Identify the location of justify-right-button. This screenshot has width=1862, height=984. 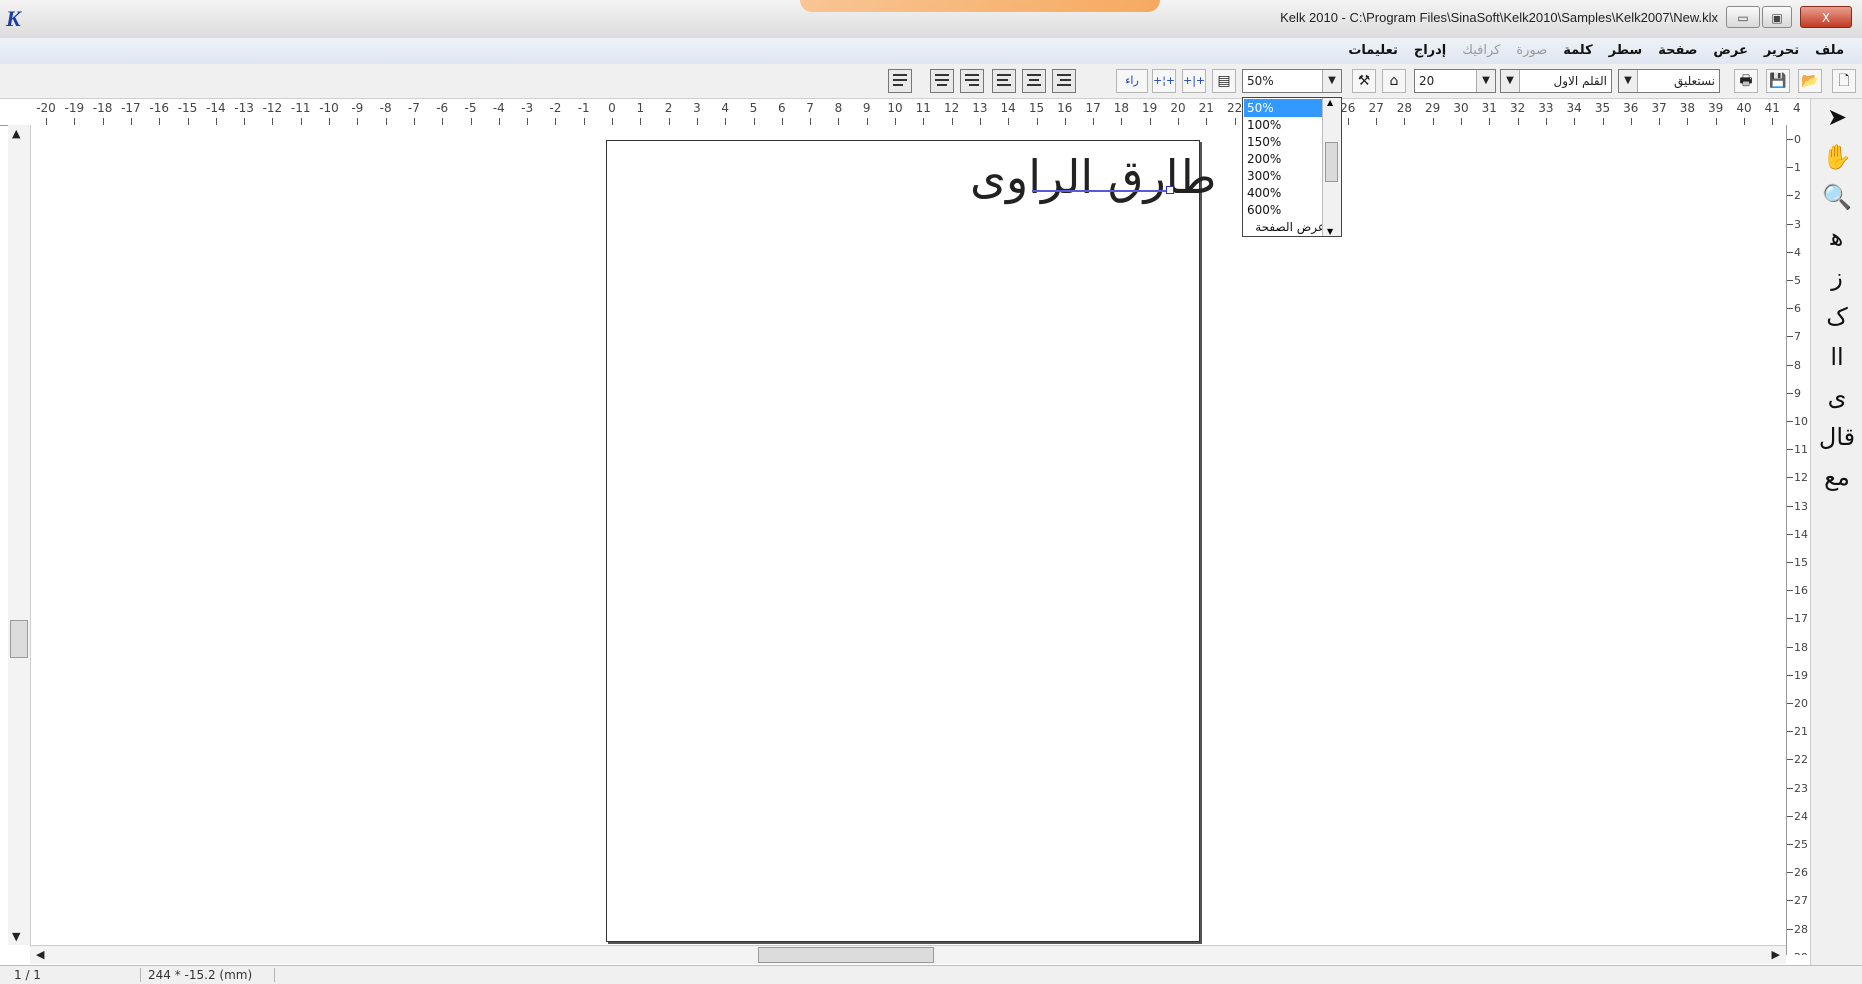
(972, 81).